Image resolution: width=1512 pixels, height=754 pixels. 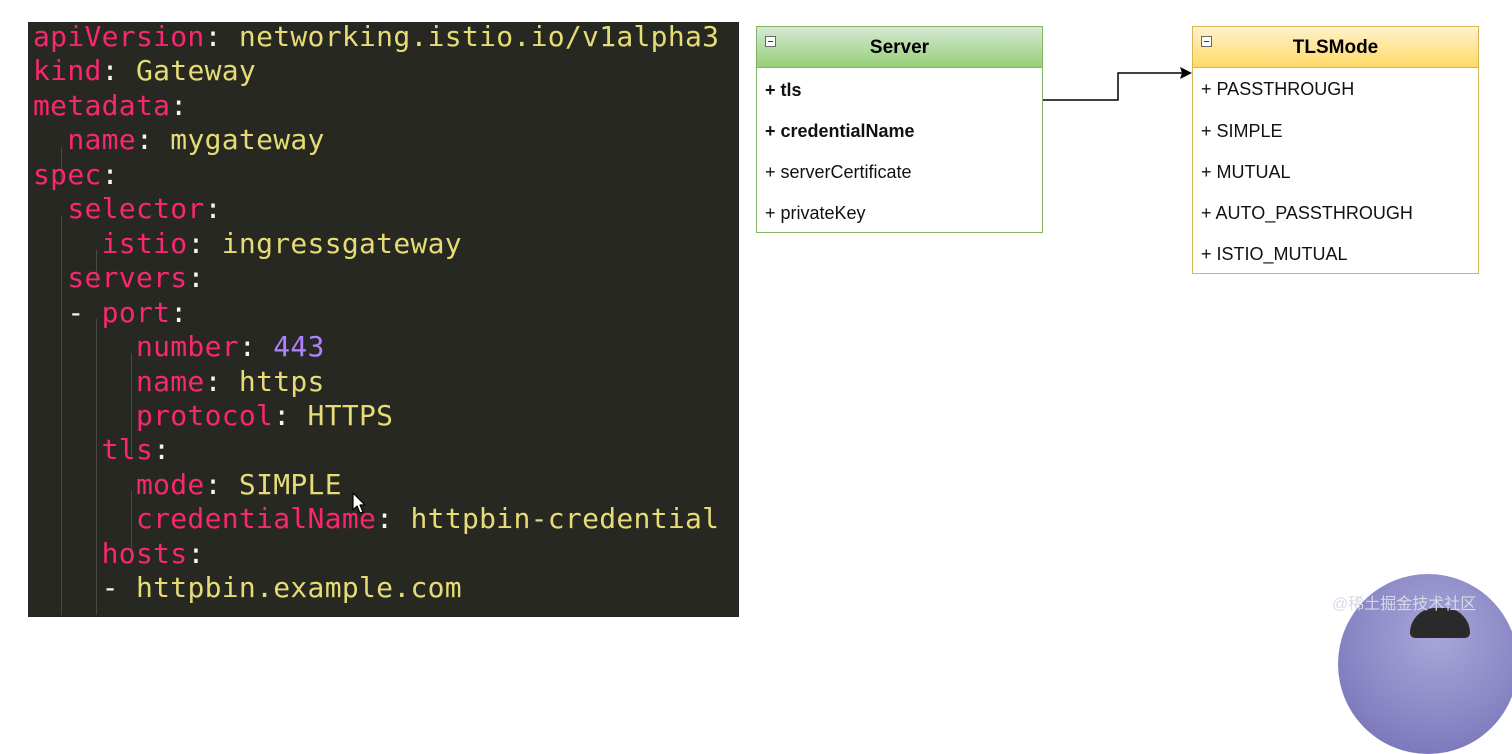 What do you see at coordinates (1117, 84) in the screenshot?
I see `association-arrow` at bounding box center [1117, 84].